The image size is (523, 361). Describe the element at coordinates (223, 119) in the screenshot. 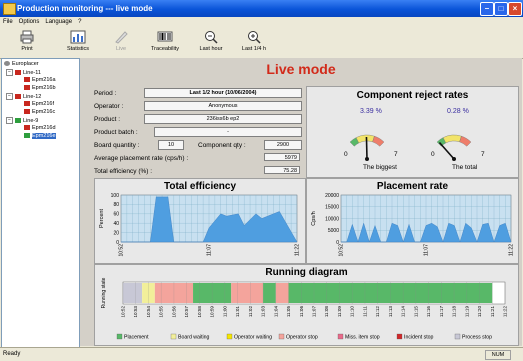

I see `product-value: 236iss6b ep2` at that location.